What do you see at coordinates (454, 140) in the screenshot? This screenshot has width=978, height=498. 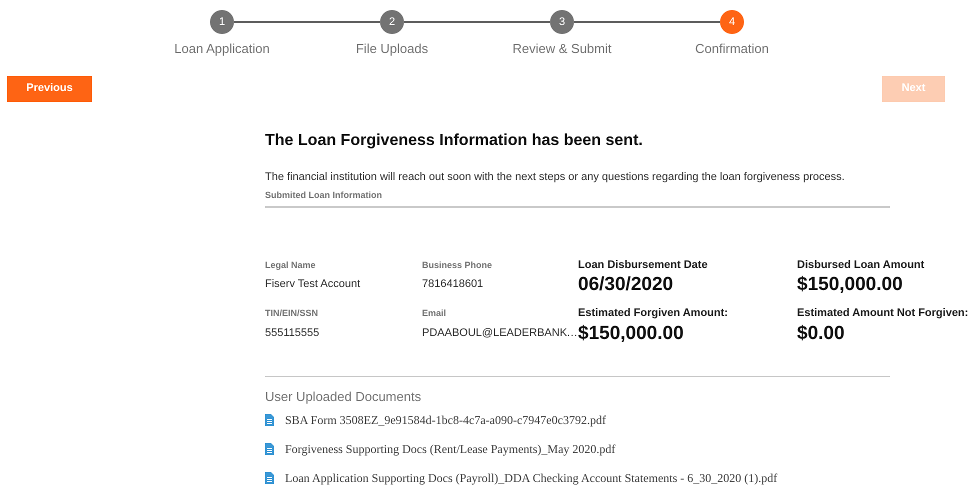 I see `confirmation-heading: The Loan Forgiveness Information has been sent.` at bounding box center [454, 140].